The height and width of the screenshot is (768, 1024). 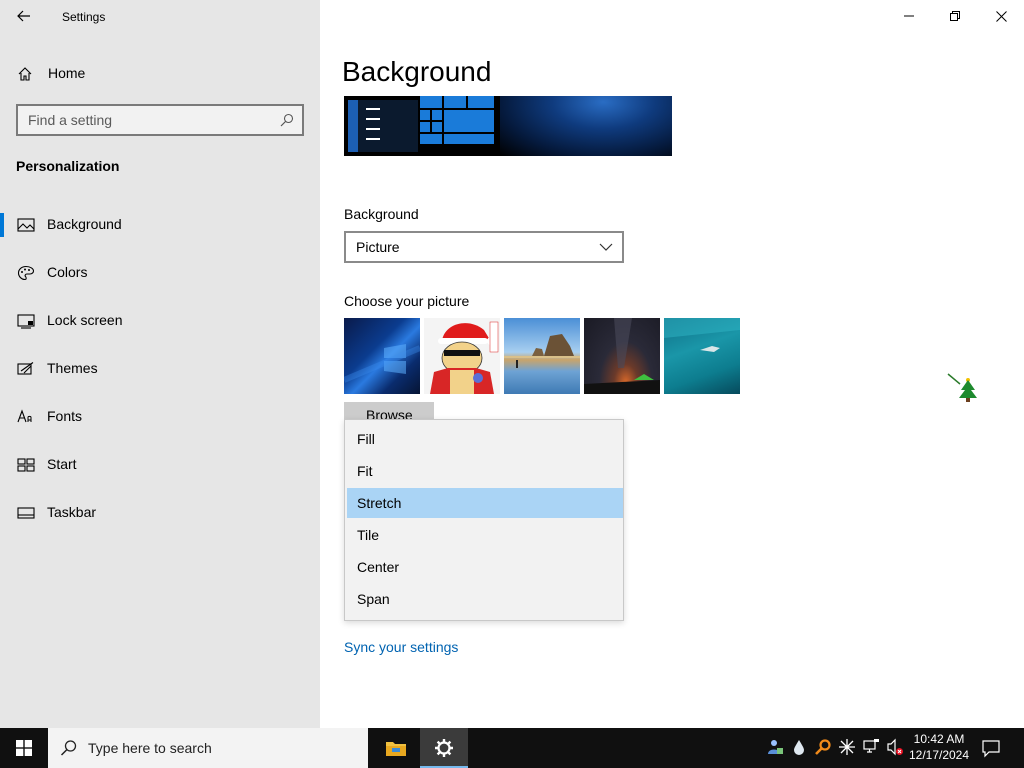 I want to click on start-icon, so click(x=26, y=465).